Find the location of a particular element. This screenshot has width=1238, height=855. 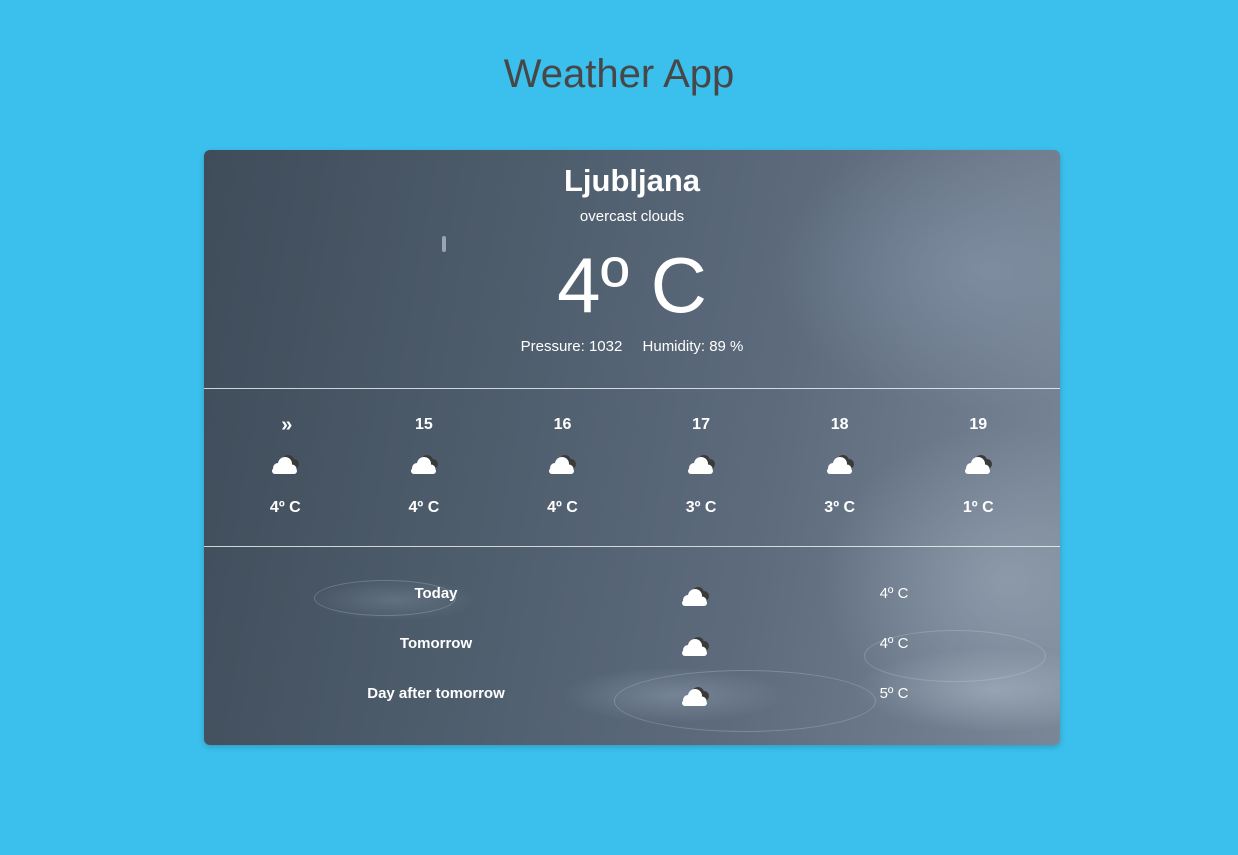

hourly-item: 15 4º C is located at coordinates (424, 468).